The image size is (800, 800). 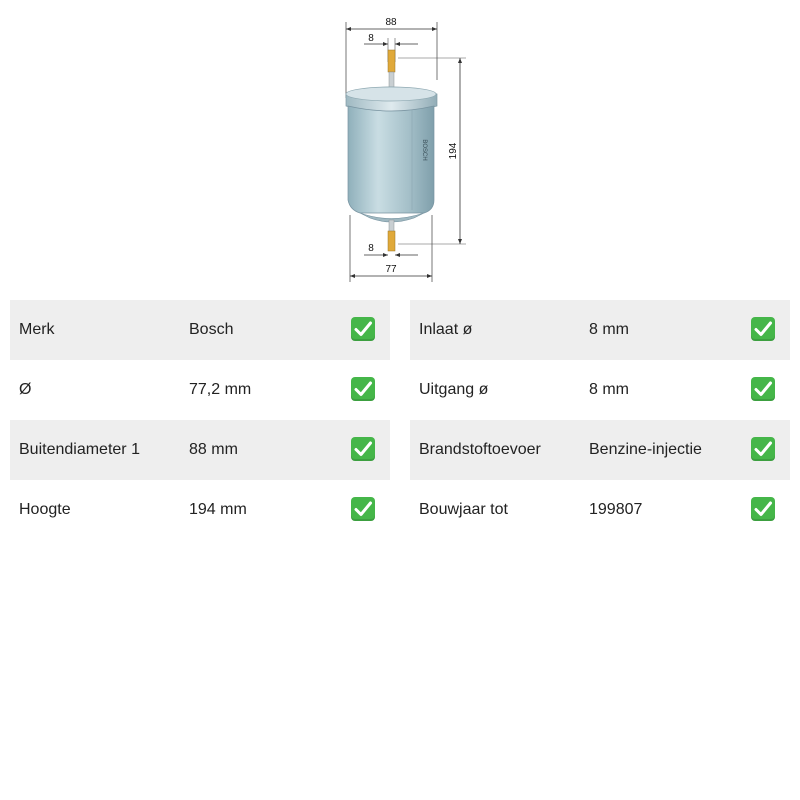 I want to click on spec-row: Bouwjaar tot 199807, so click(x=600, y=510).